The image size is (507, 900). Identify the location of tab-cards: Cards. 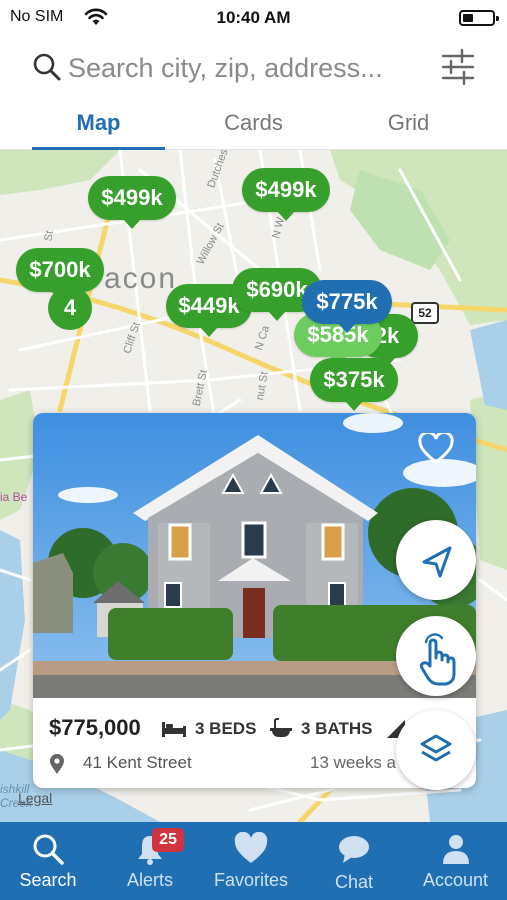
(253, 123).